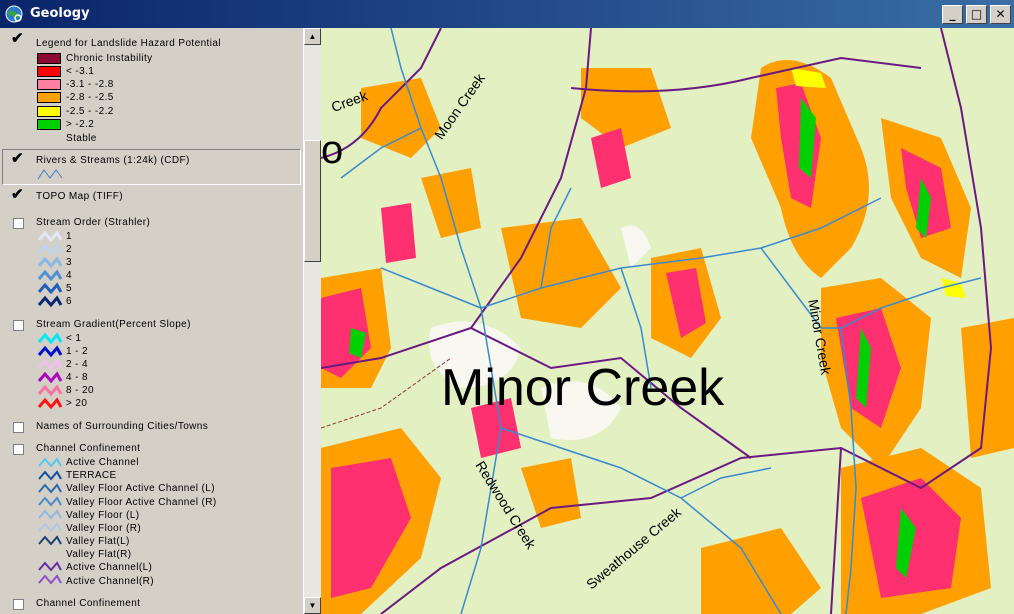 The height and width of the screenshot is (614, 1014). I want to click on close-button: ✕, so click(1000, 14).